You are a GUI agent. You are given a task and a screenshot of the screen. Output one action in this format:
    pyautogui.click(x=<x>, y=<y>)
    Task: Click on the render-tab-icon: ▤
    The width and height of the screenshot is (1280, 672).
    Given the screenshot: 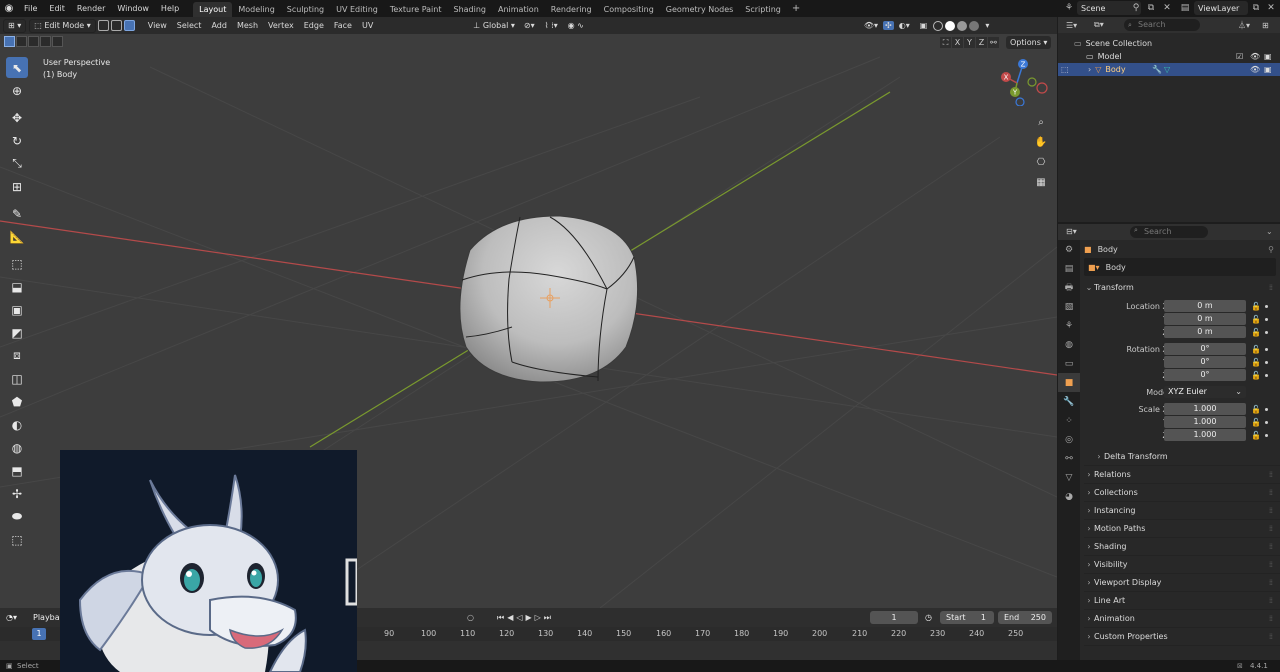 What is the action you would take?
    pyautogui.click(x=1069, y=268)
    